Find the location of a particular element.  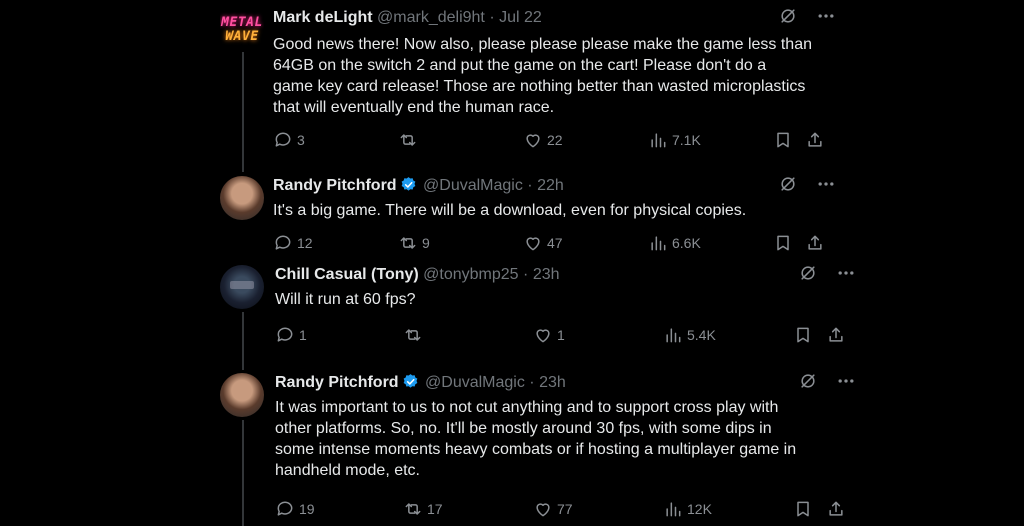

like-count: 22 is located at coordinates (555, 140).